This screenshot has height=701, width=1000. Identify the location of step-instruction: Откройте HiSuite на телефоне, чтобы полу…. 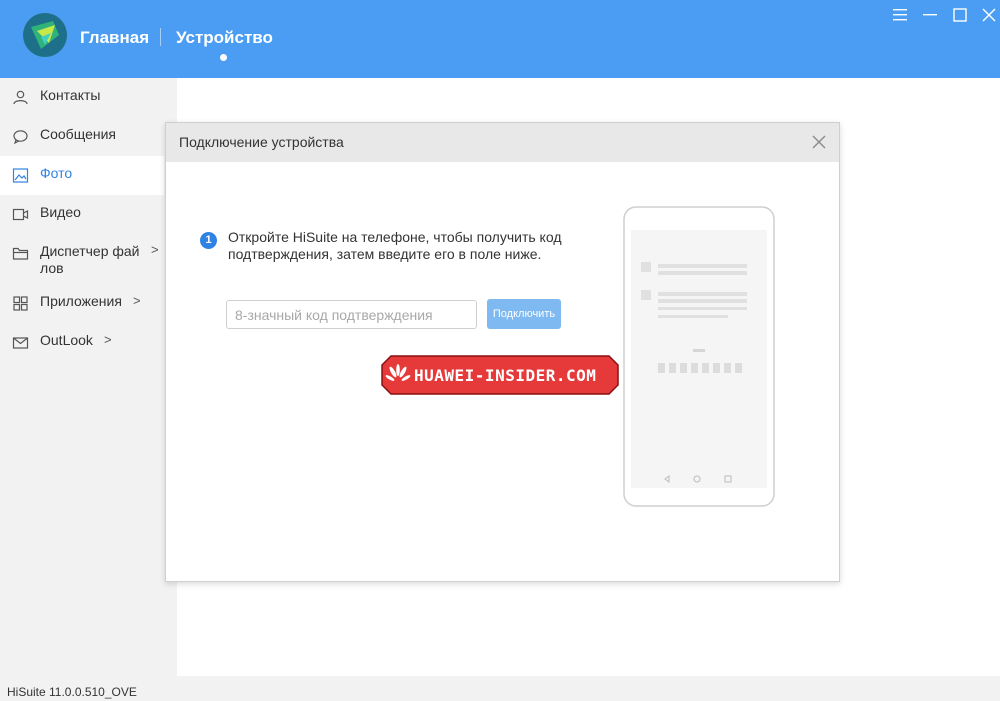
(395, 245).